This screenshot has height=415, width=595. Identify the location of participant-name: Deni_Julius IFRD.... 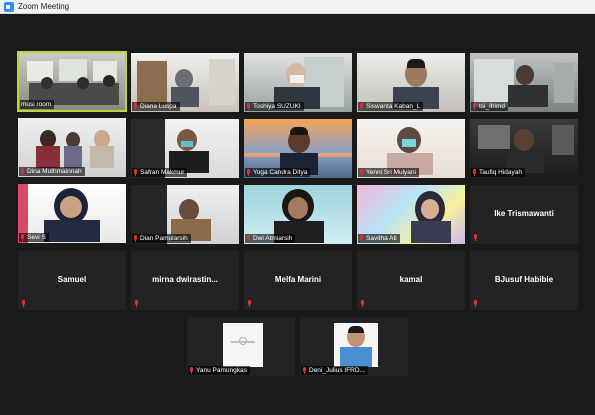
(334, 370).